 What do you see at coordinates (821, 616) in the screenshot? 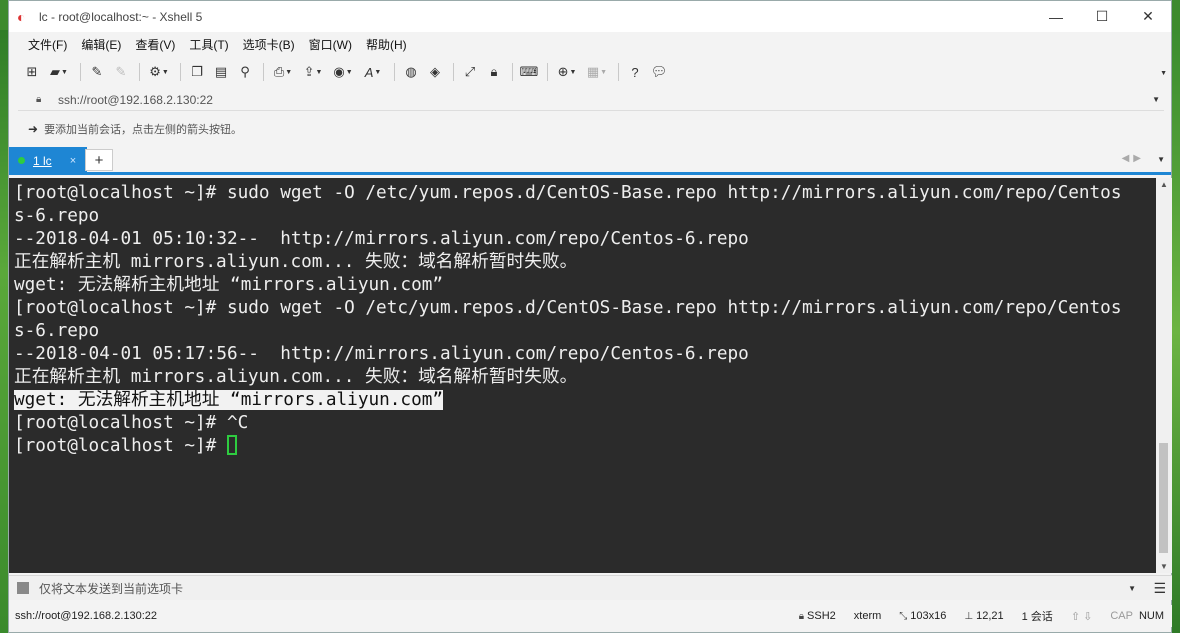
I see `protocol-text: SSH2` at bounding box center [821, 616].